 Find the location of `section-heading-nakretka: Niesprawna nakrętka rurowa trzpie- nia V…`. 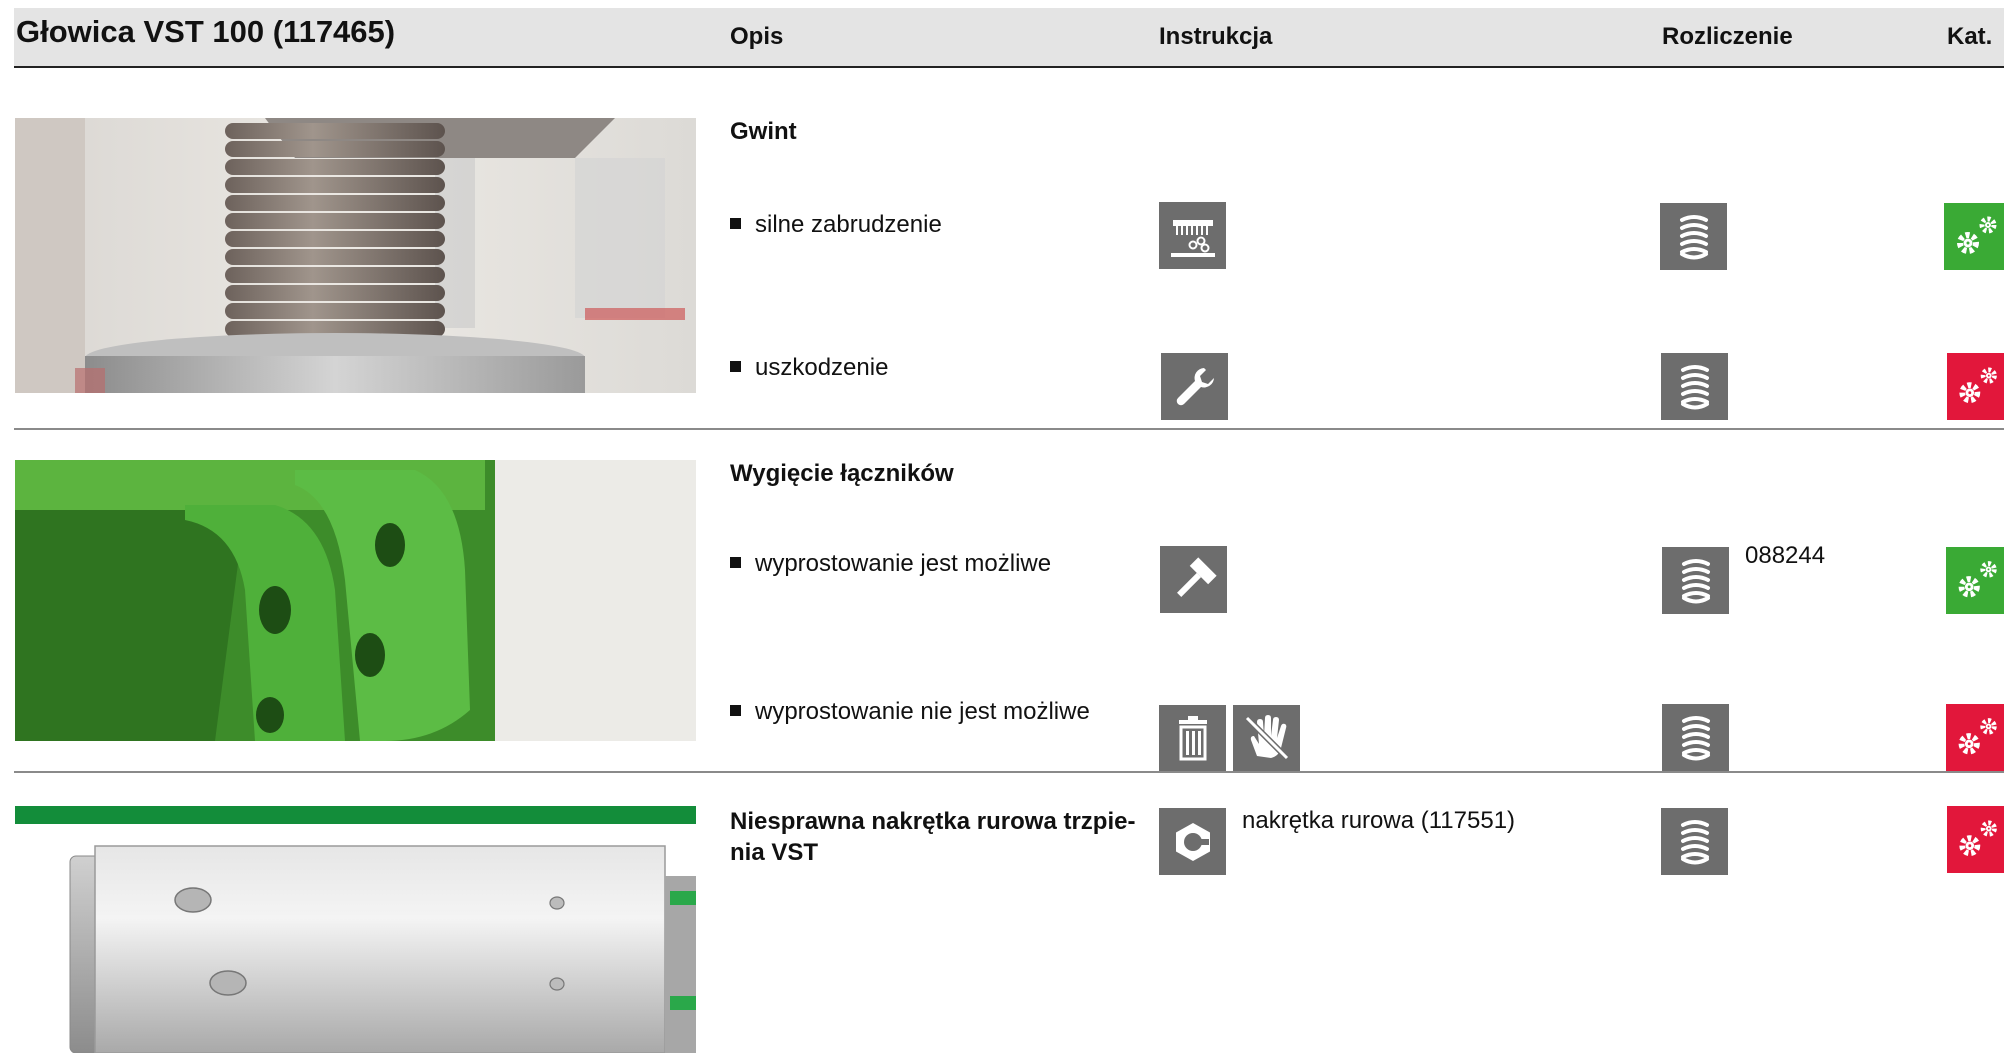

section-heading-nakretka: Niesprawna nakrętka rurowa trzpie- nia V… is located at coordinates (933, 837).